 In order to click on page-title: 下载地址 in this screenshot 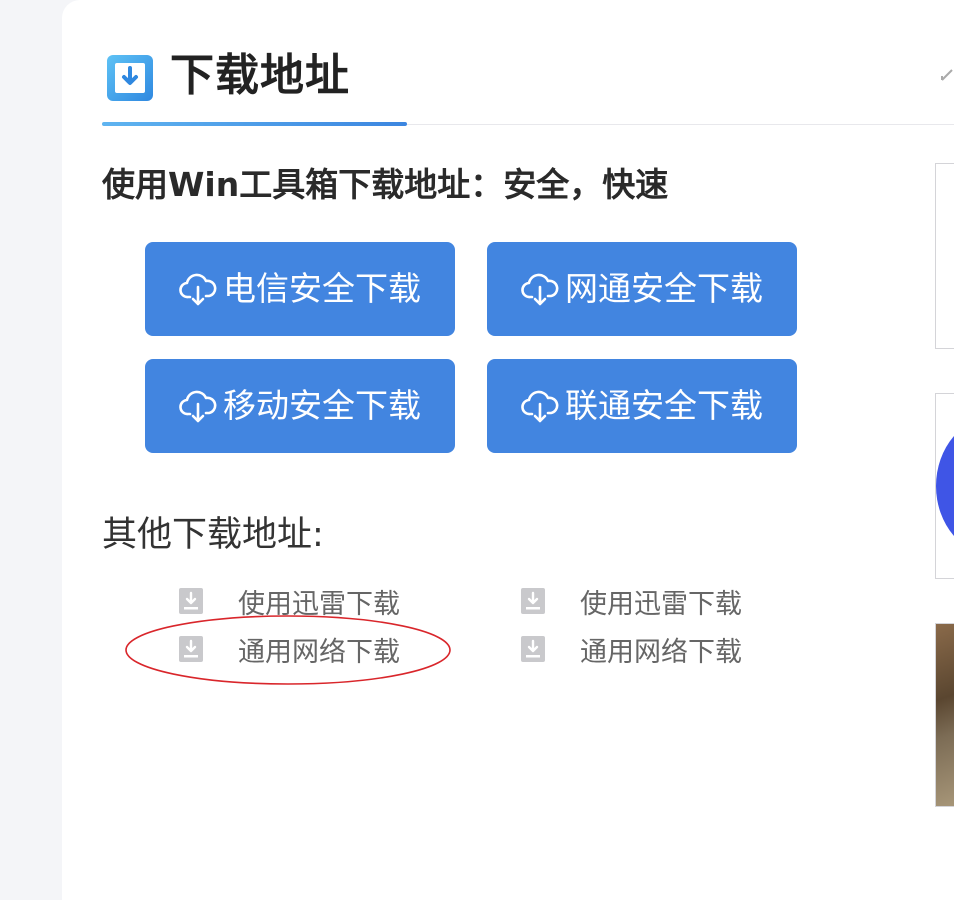, I will do `click(260, 75)`.